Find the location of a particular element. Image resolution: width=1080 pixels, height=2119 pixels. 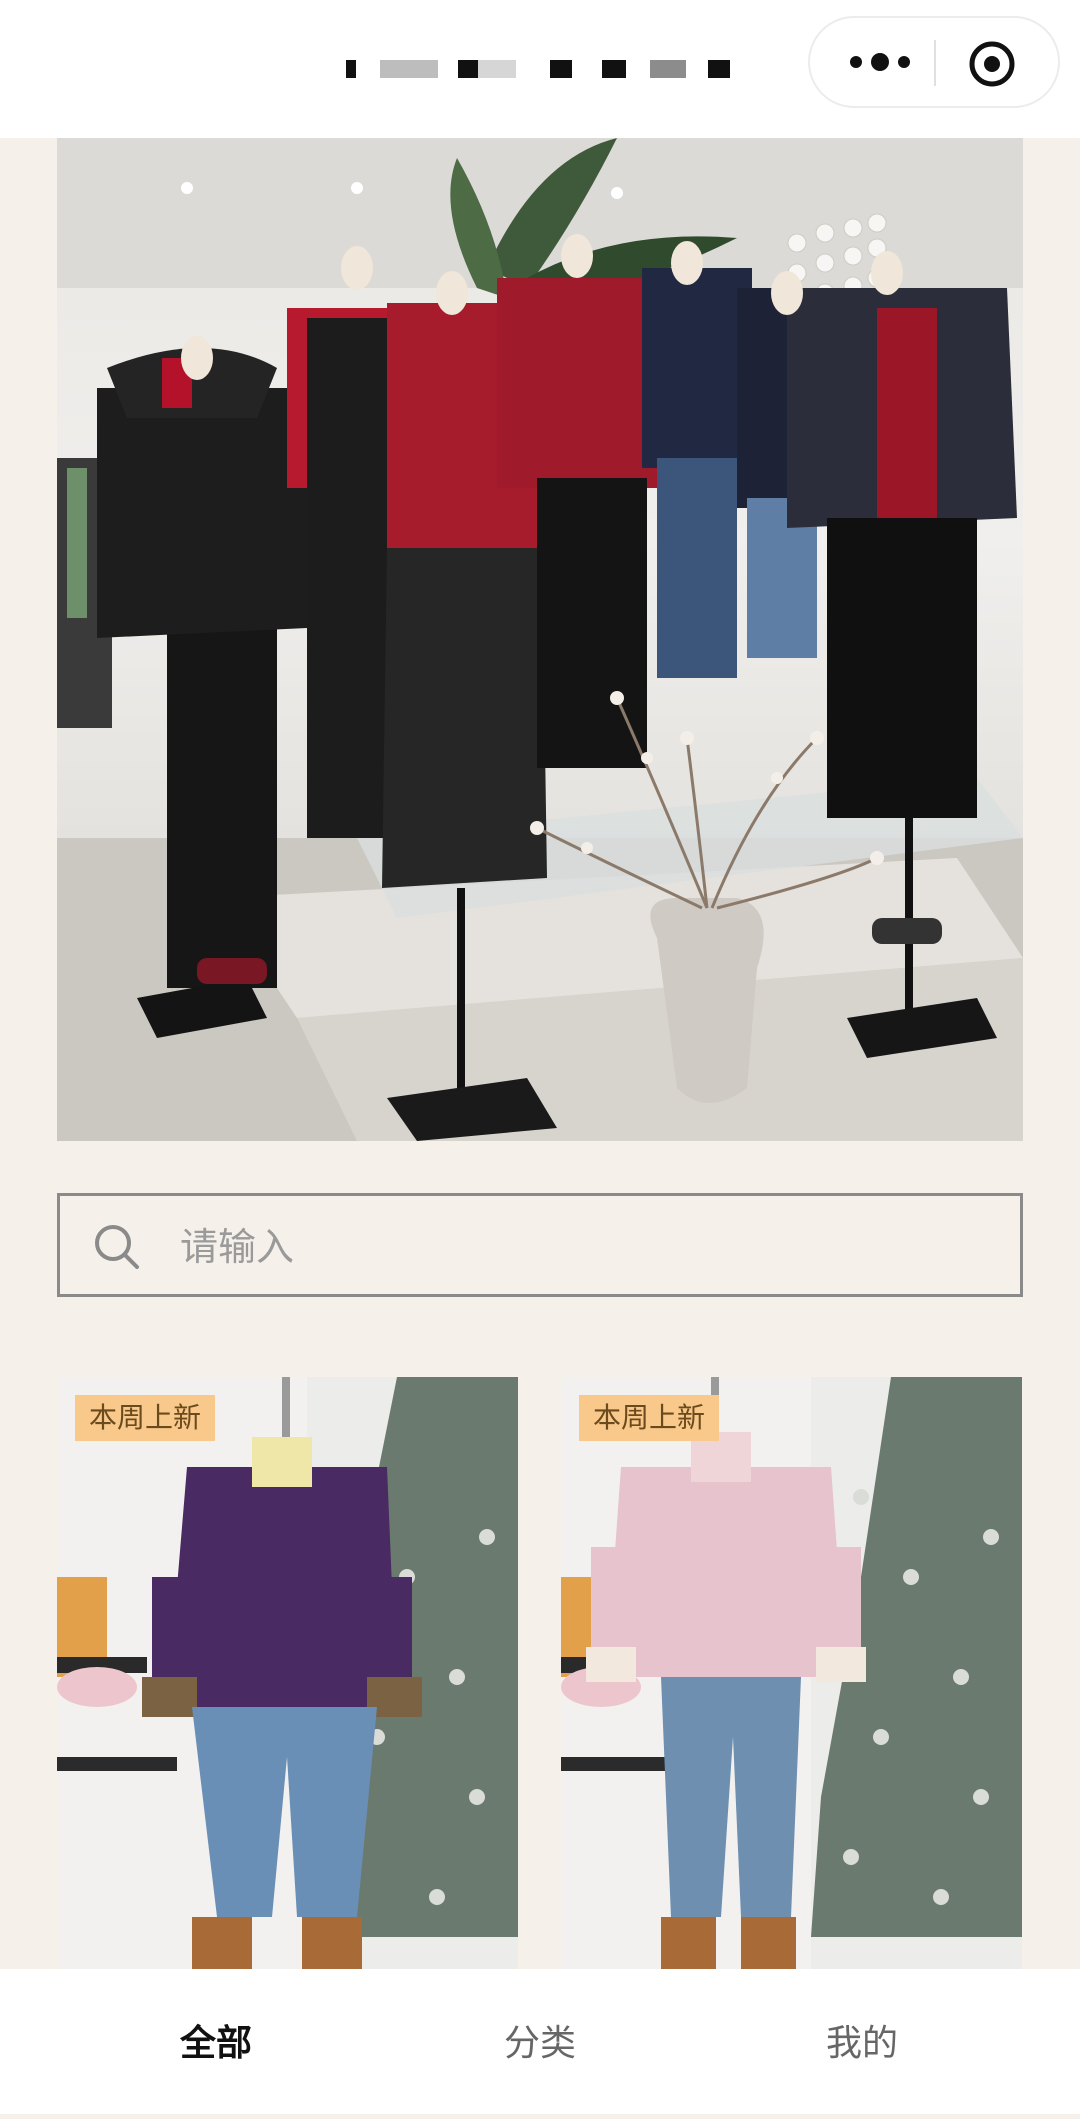

tab-mine: 我的 is located at coordinates (862, 2041).